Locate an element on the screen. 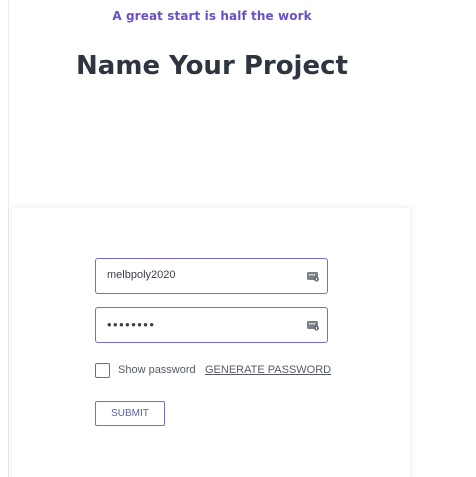 This screenshot has width=476, height=477. password-value: •••••••• is located at coordinates (131, 324).